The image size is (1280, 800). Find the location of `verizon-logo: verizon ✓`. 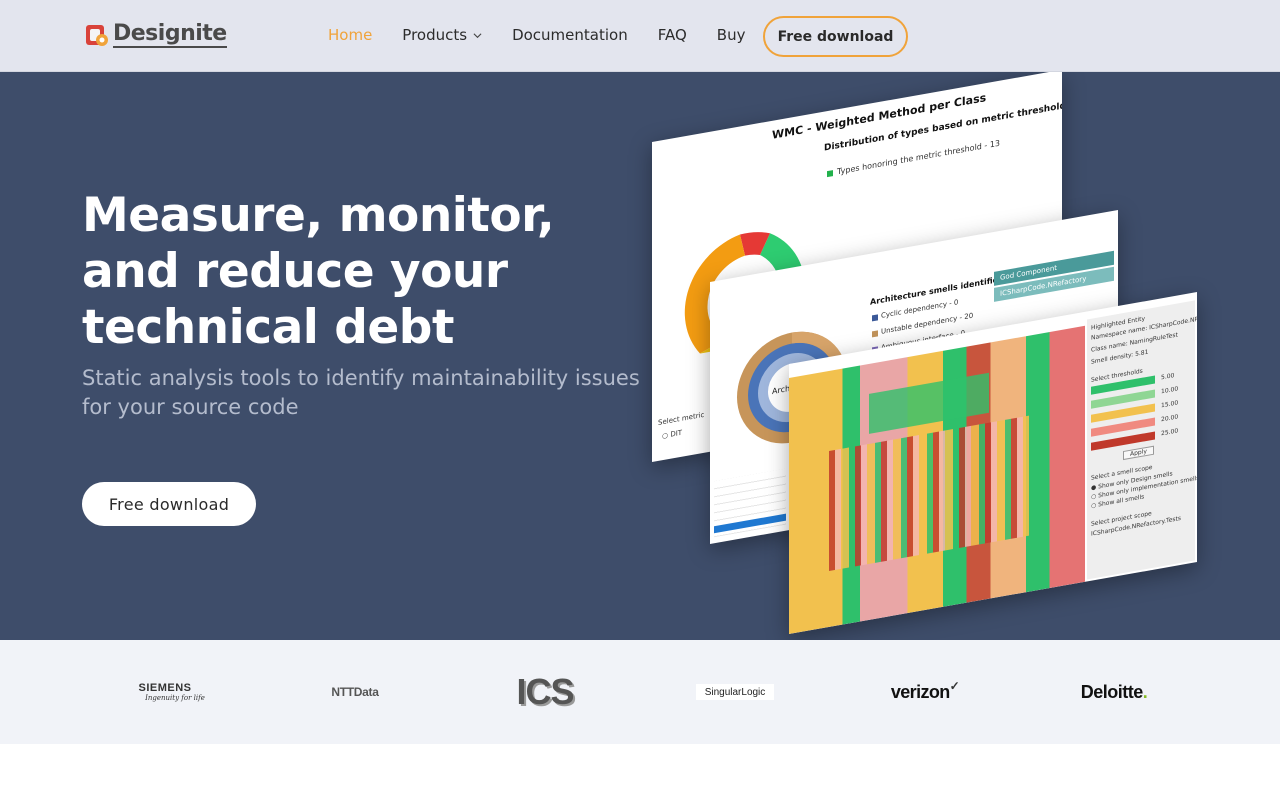

verizon-logo: verizon ✓ is located at coordinates (925, 690).